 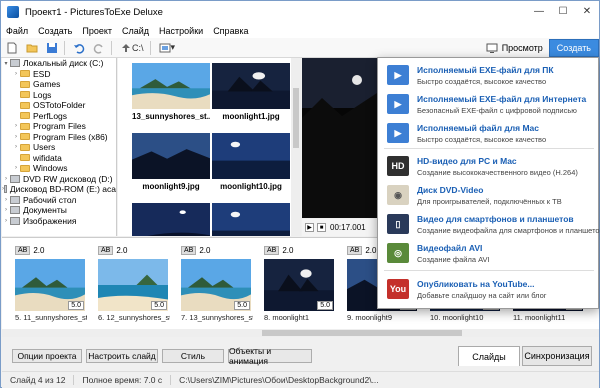 I want to click on tree-item: › DVD RW дисковод (D:), so click(x=59, y=179).